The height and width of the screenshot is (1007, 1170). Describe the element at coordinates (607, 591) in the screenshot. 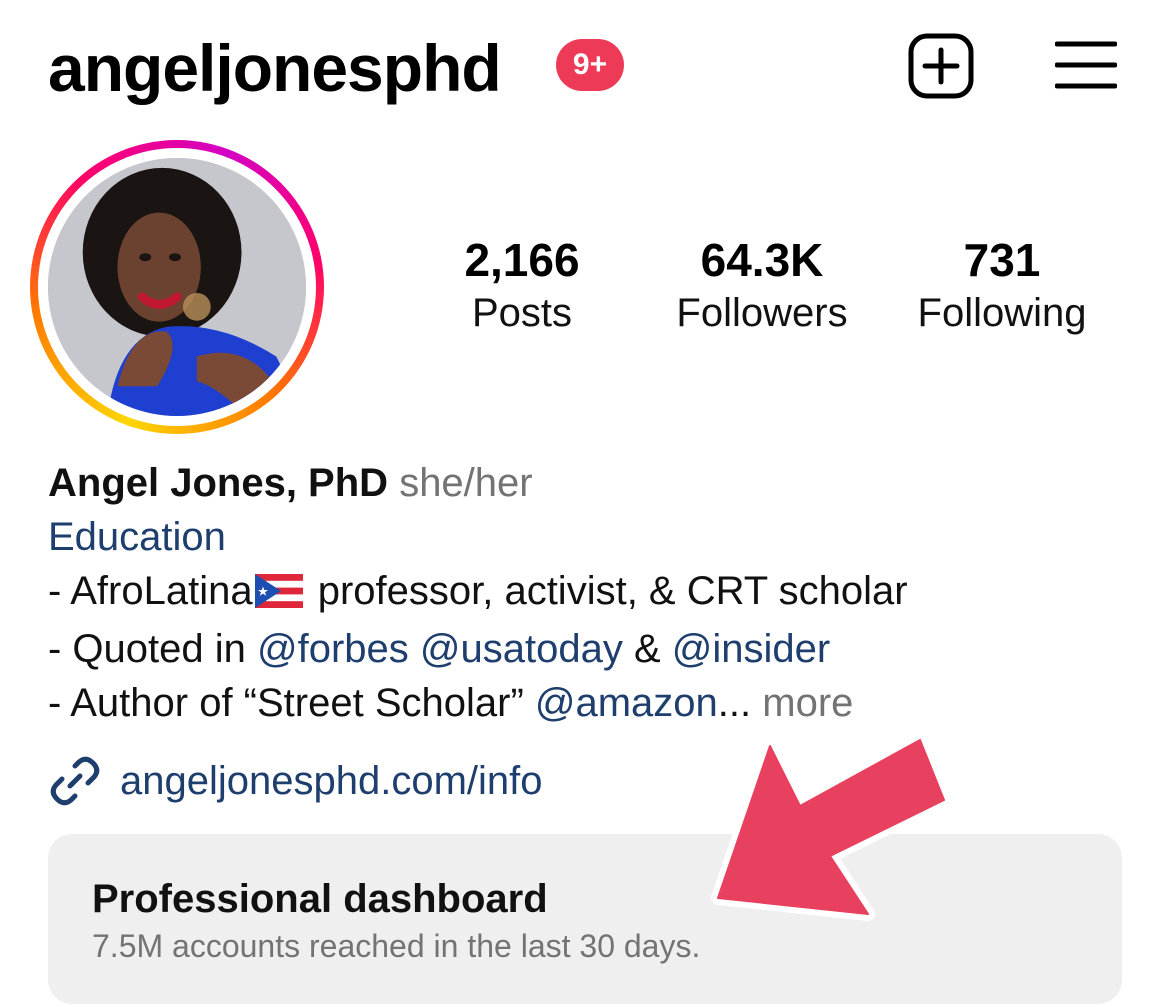

I see `bio-text: professor, activist, & CRT scholar` at that location.